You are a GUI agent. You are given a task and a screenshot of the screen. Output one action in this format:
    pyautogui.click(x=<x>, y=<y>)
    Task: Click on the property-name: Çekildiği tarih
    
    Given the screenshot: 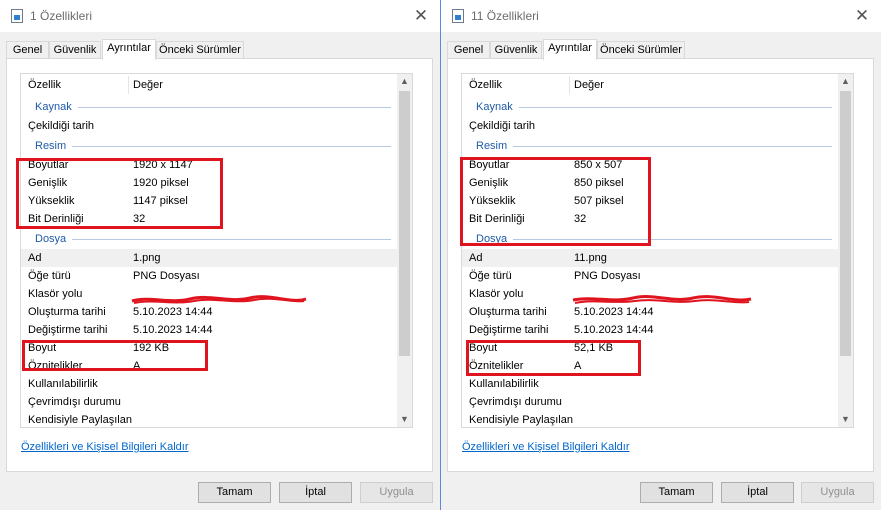 What is the action you would take?
    pyautogui.click(x=61, y=126)
    